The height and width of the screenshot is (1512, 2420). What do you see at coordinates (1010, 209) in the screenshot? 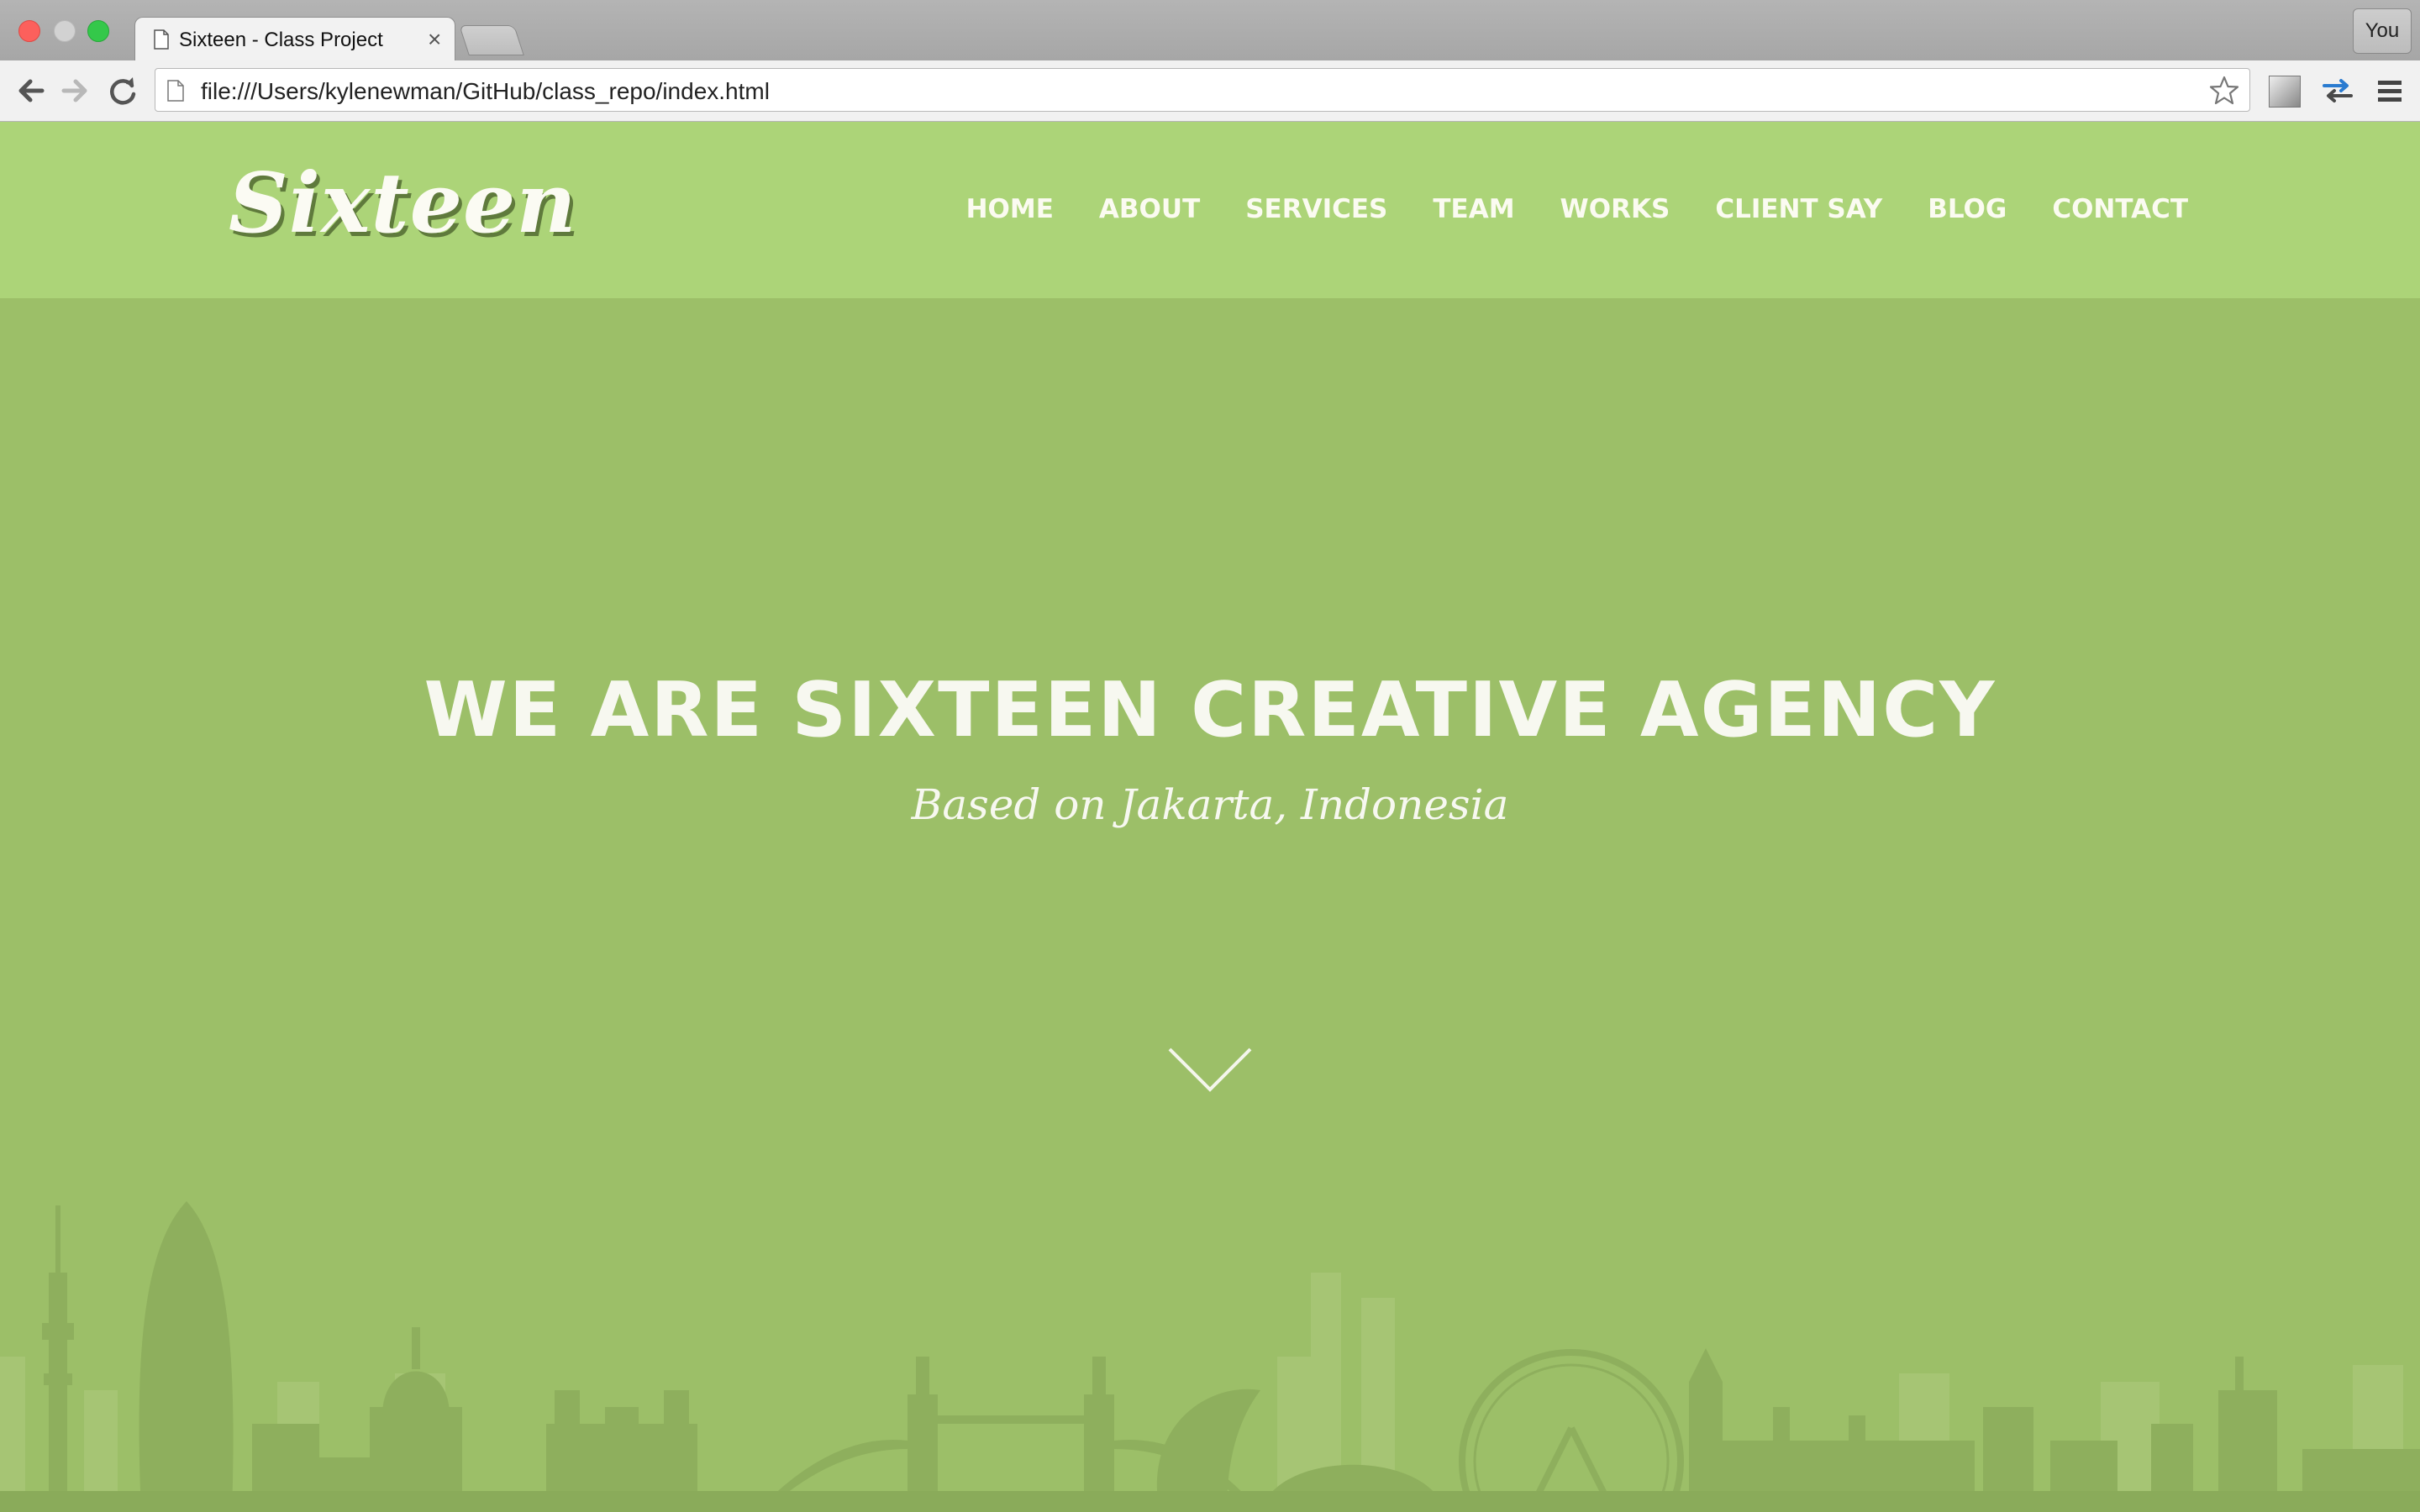
I see `nav-item-home: HOME` at bounding box center [1010, 209].